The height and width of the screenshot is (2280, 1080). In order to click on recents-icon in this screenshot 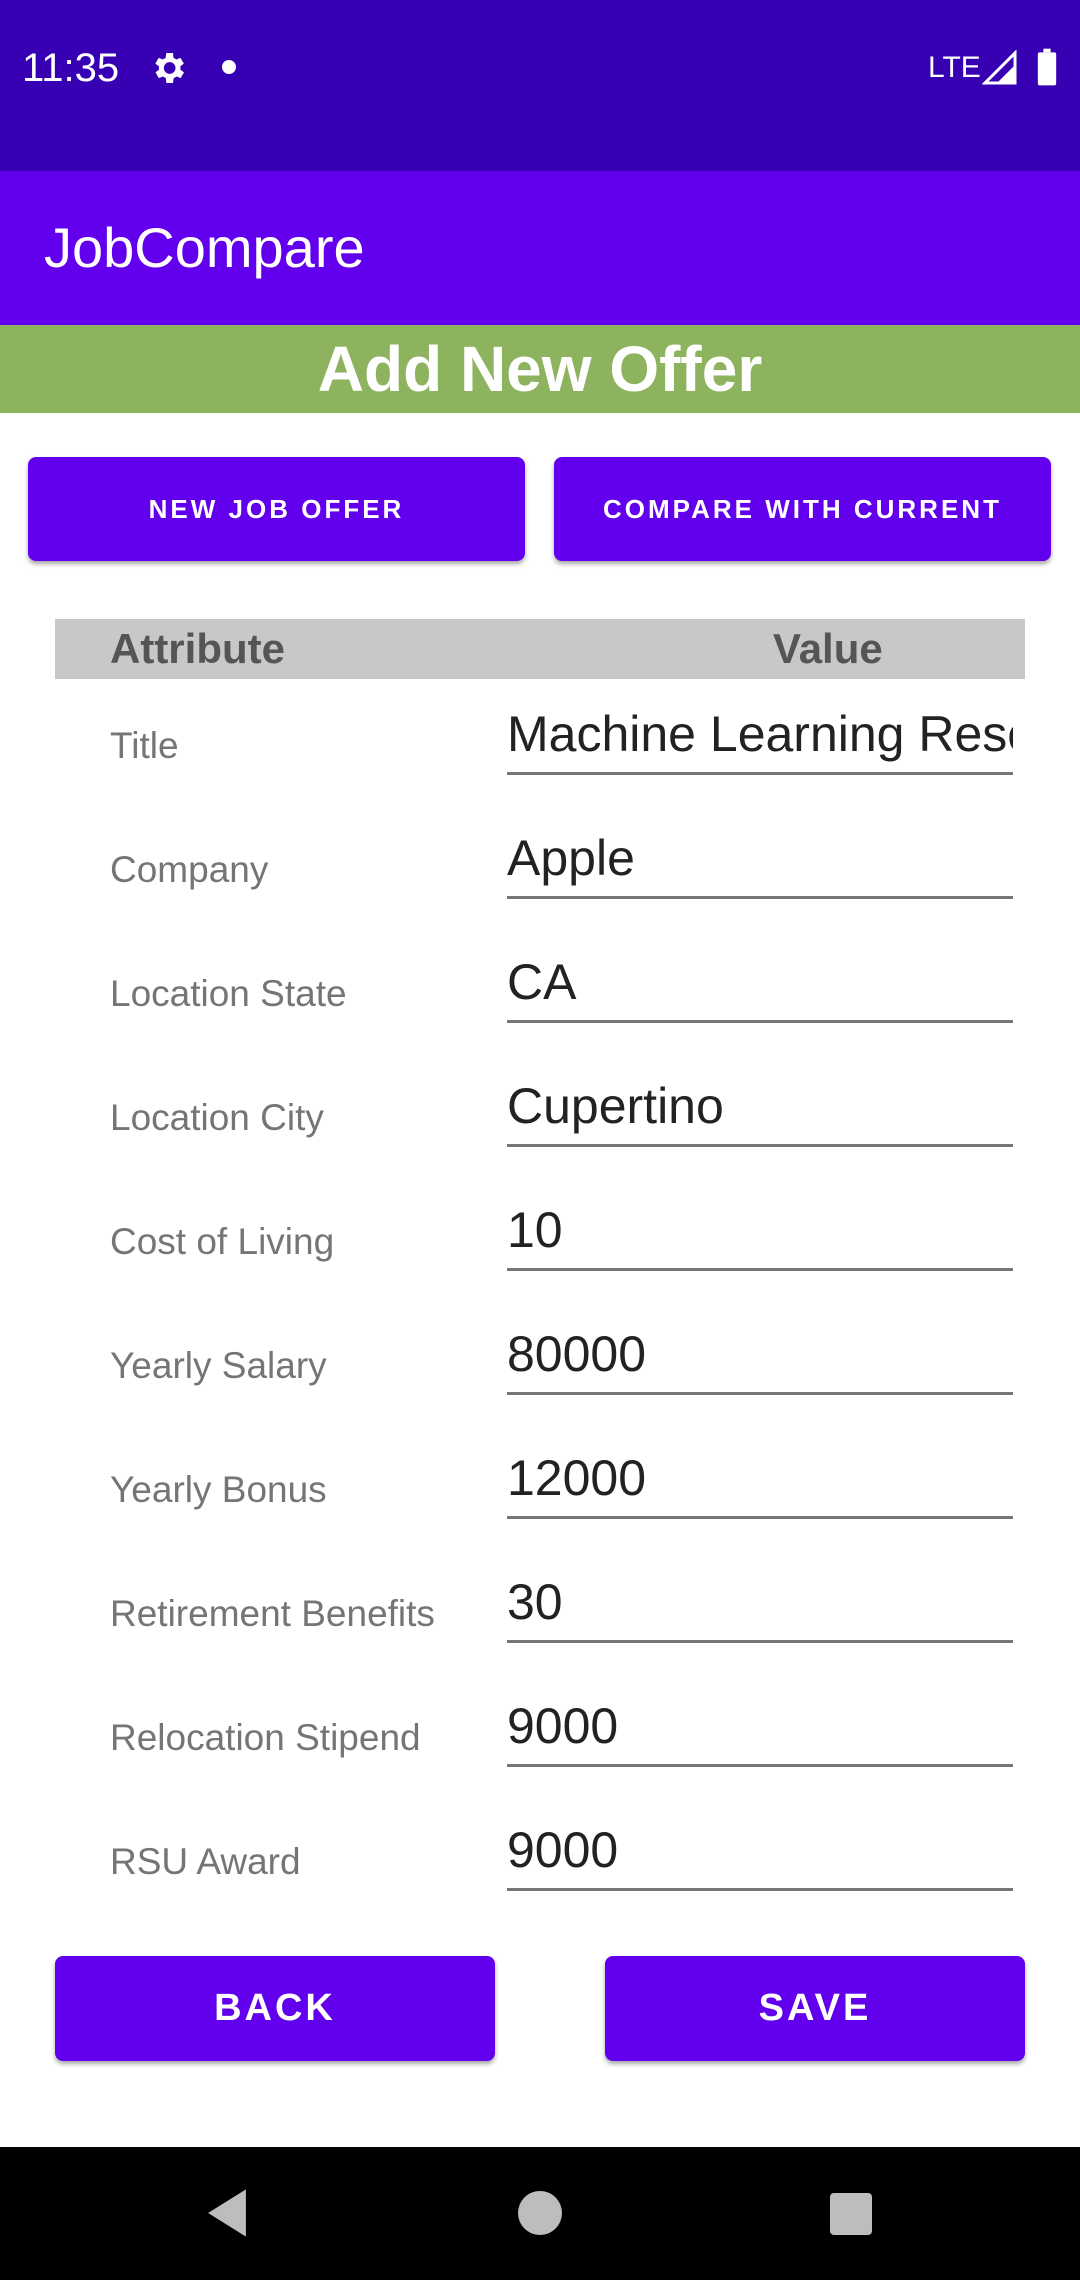, I will do `click(851, 2214)`.